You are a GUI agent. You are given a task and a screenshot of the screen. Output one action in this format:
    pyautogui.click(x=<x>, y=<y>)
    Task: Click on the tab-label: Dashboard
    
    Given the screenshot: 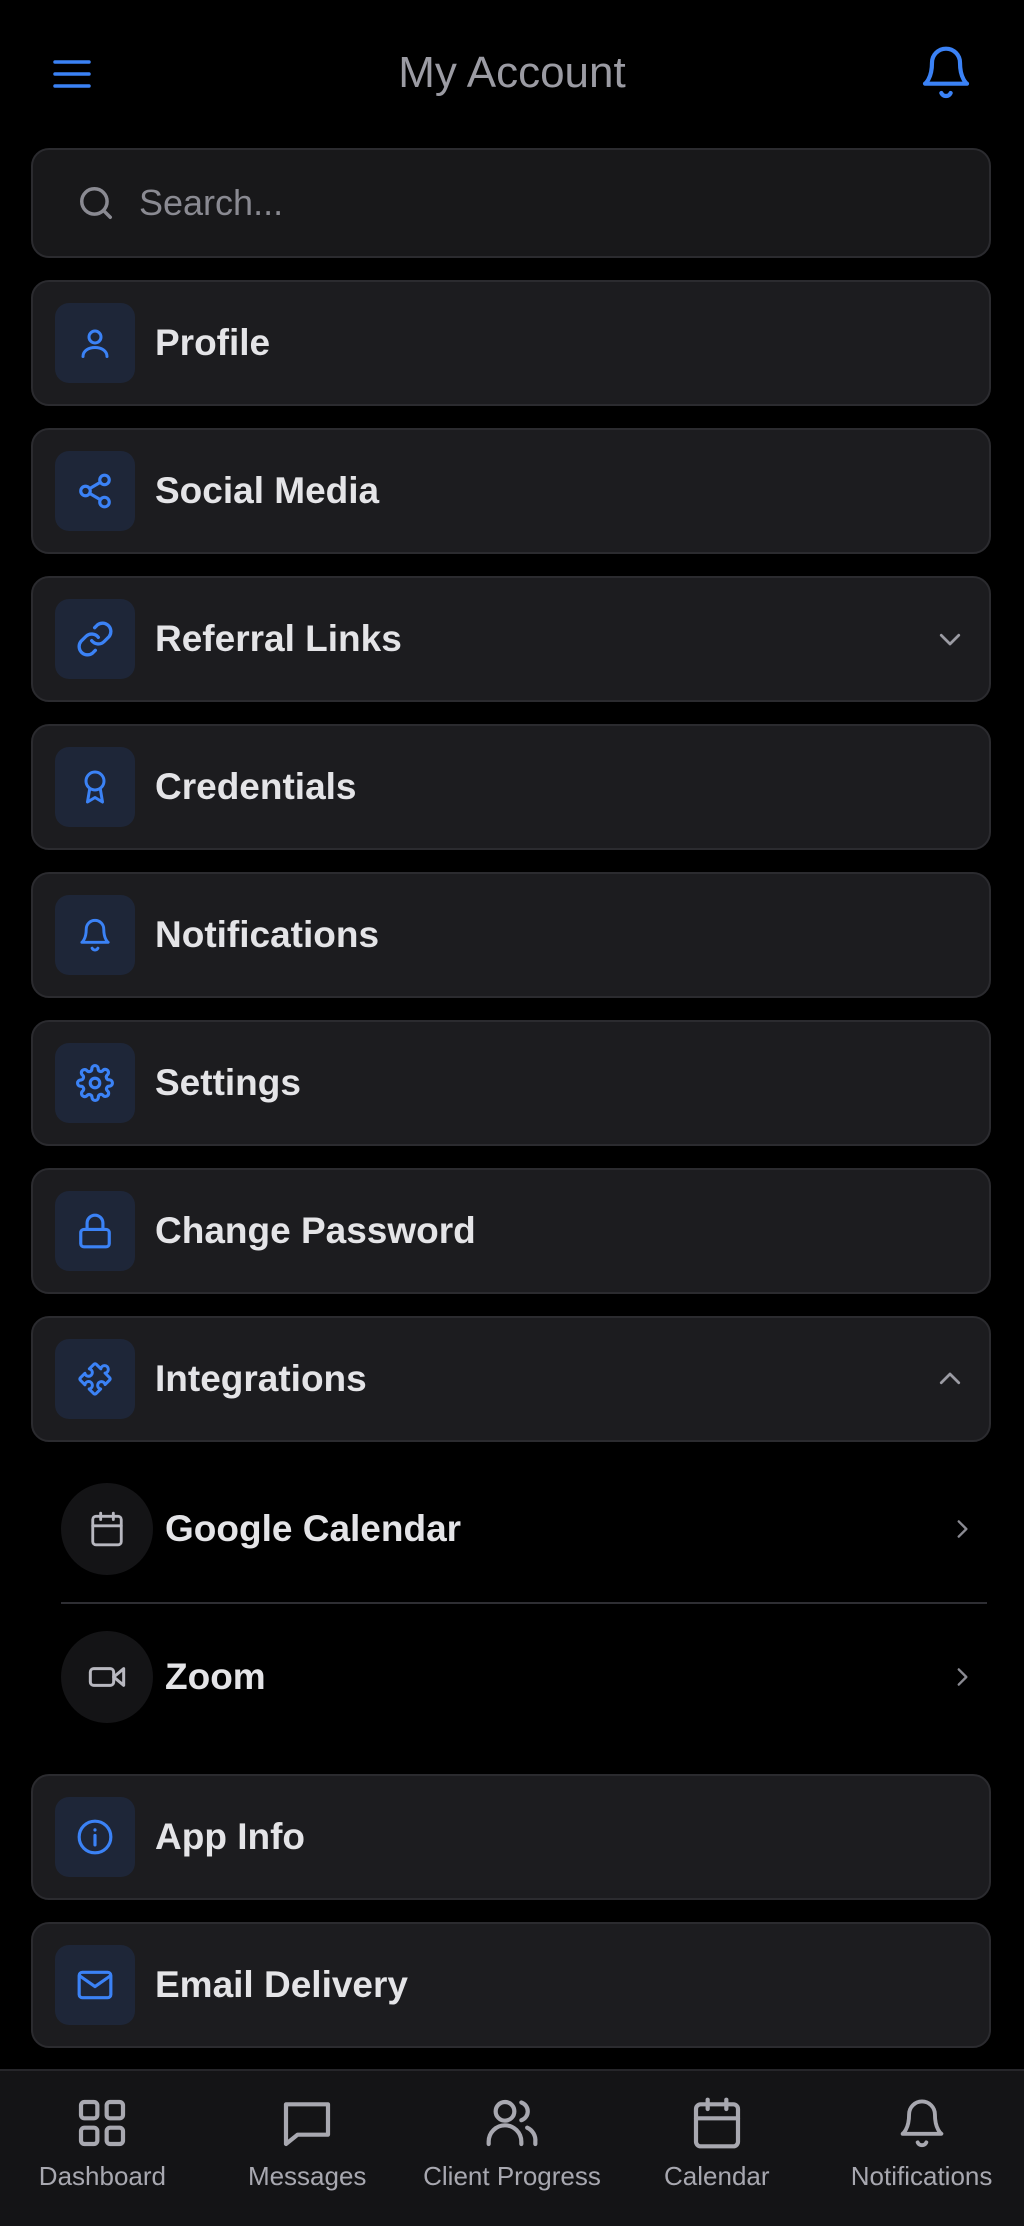 What is the action you would take?
    pyautogui.click(x=102, y=2176)
    